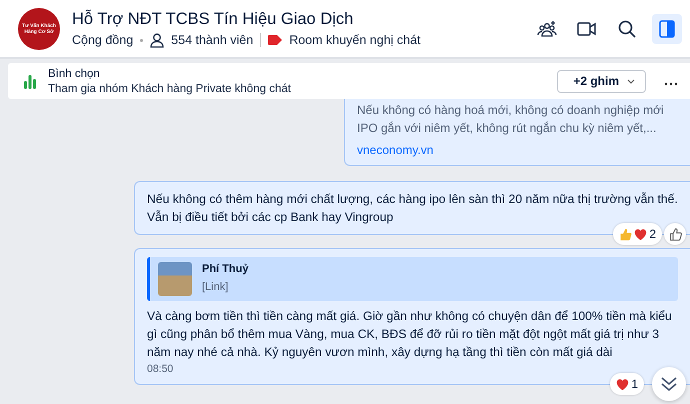  I want to click on member-count: 554 thành viên, so click(212, 40).